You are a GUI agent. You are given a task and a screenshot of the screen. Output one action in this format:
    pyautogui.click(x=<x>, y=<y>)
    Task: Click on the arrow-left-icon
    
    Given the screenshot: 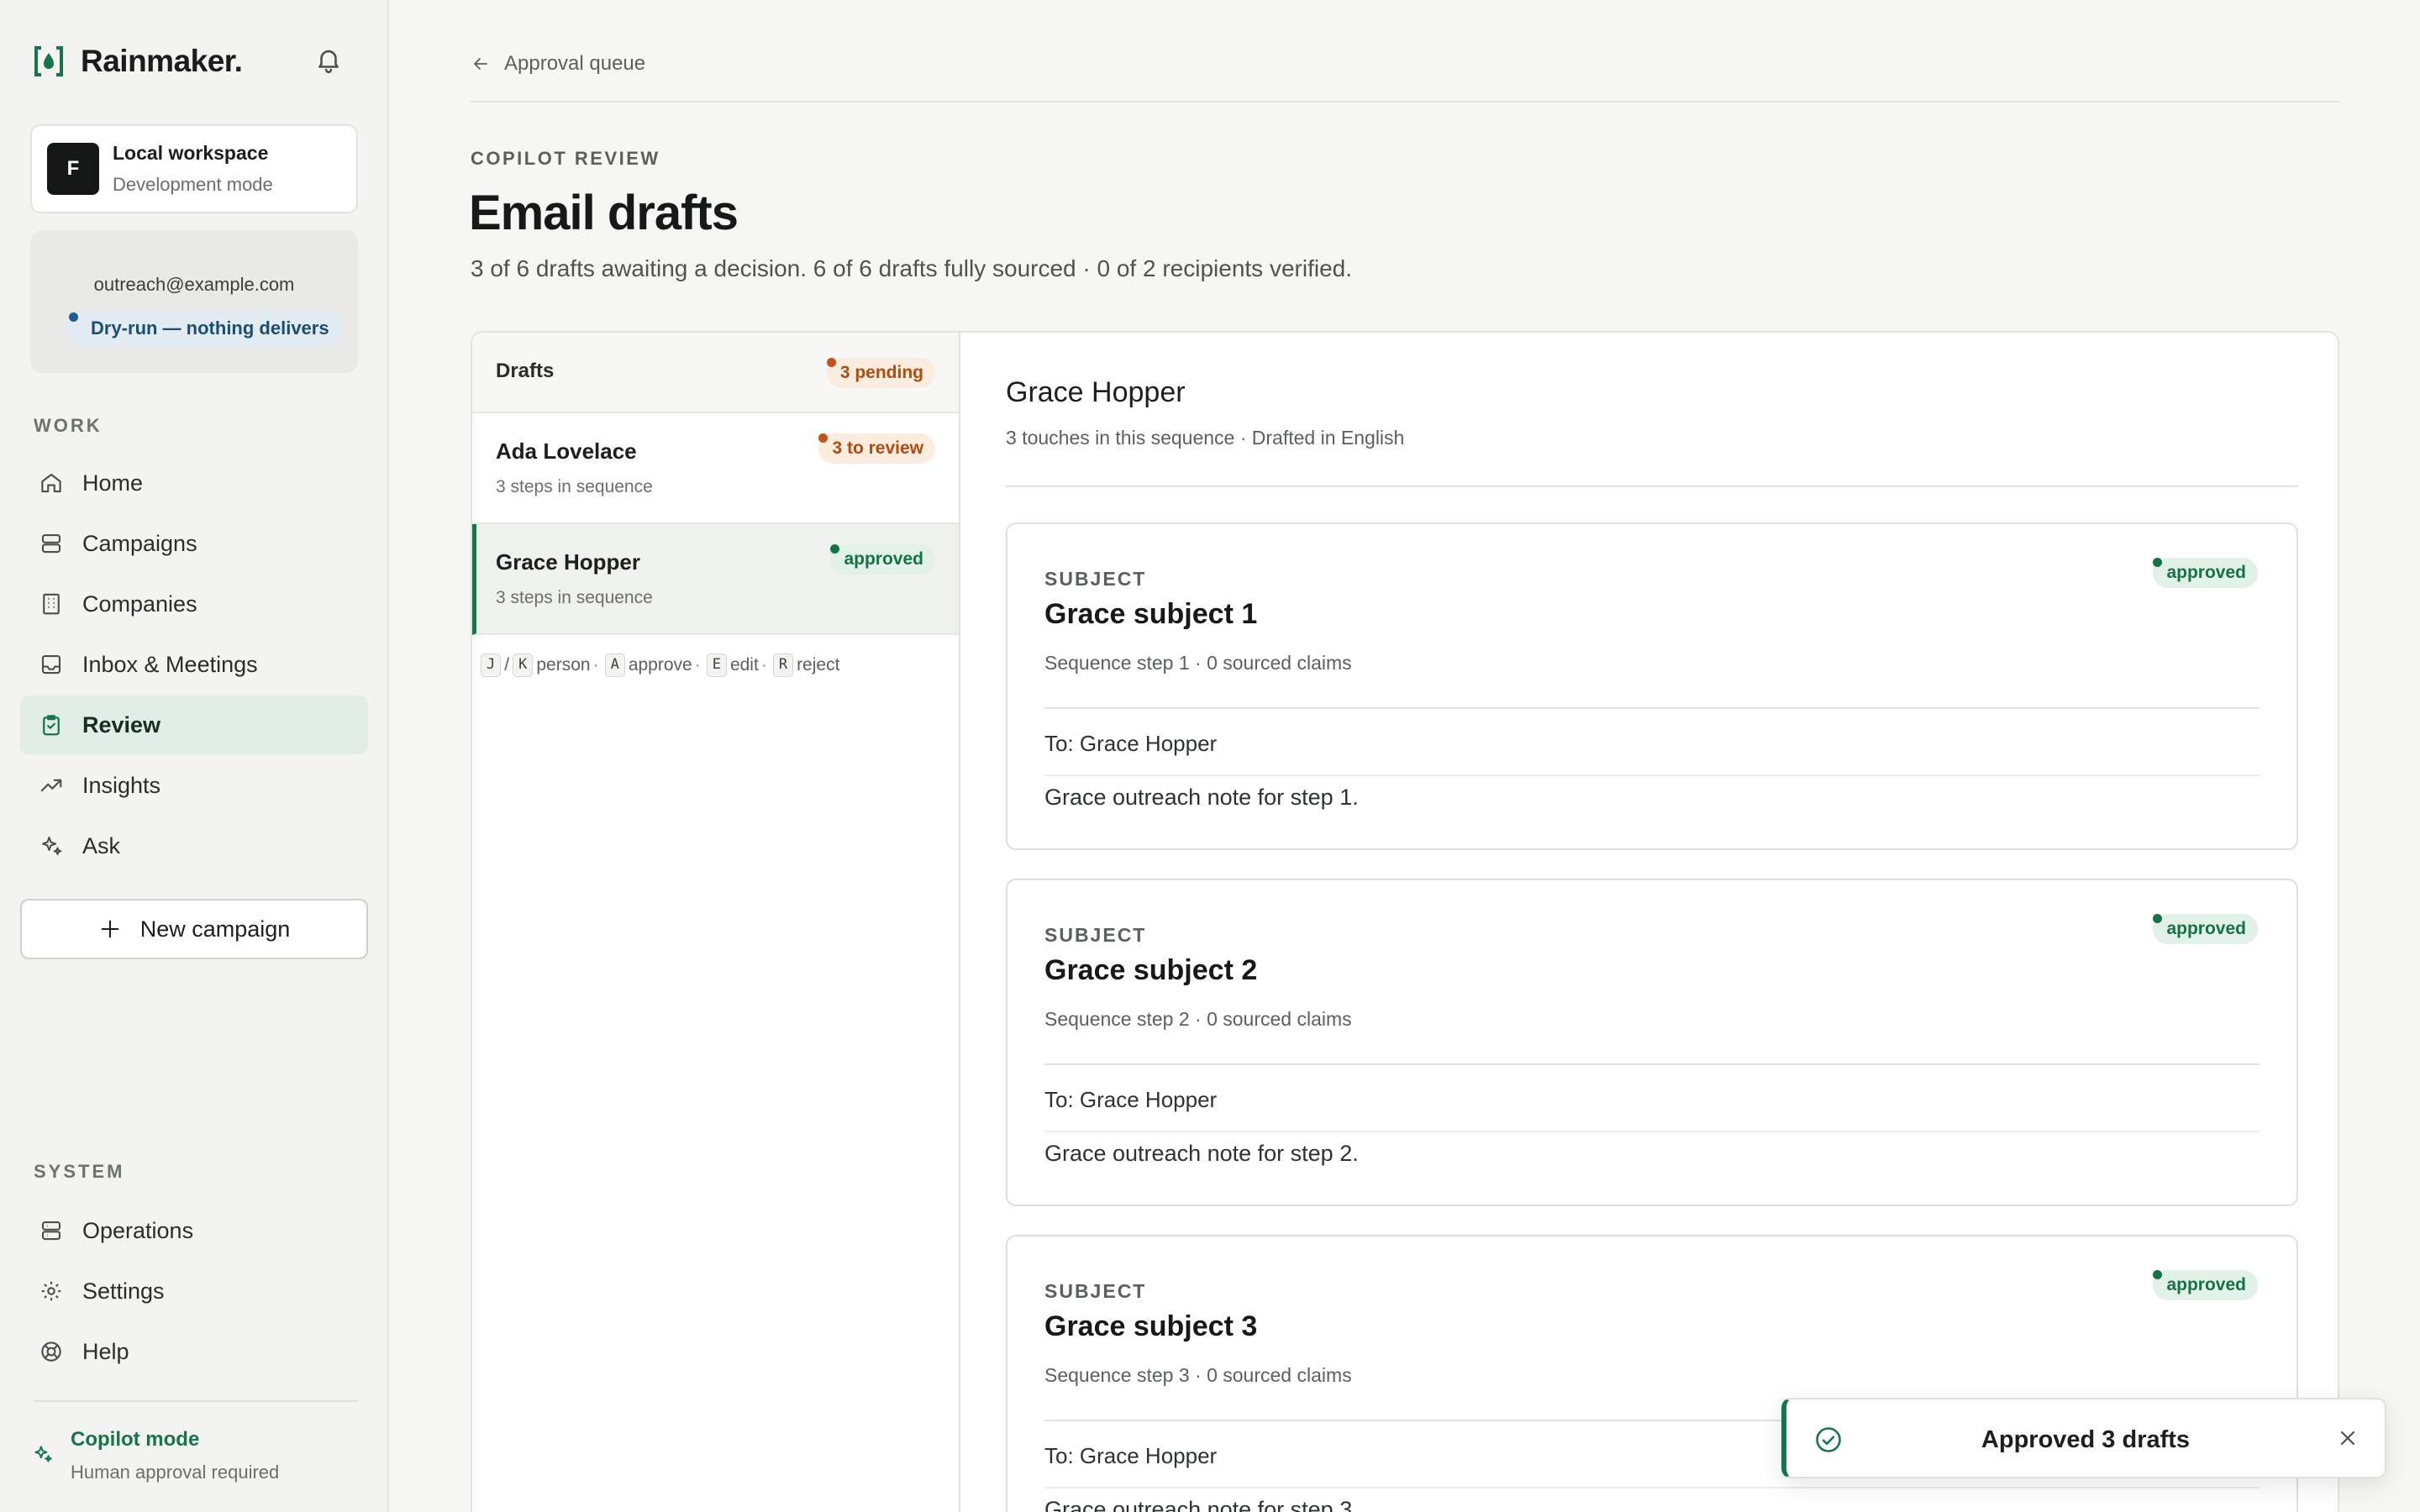 What is the action you would take?
    pyautogui.click(x=481, y=64)
    